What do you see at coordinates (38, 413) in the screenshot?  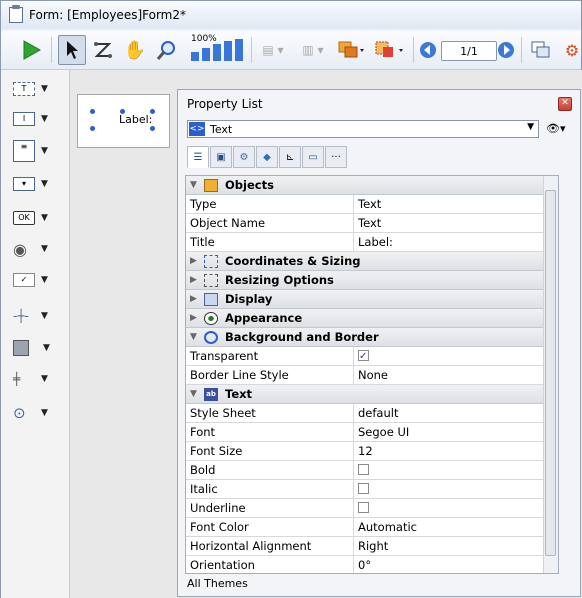 I see `palette-plugin: ⊙ ▼` at bounding box center [38, 413].